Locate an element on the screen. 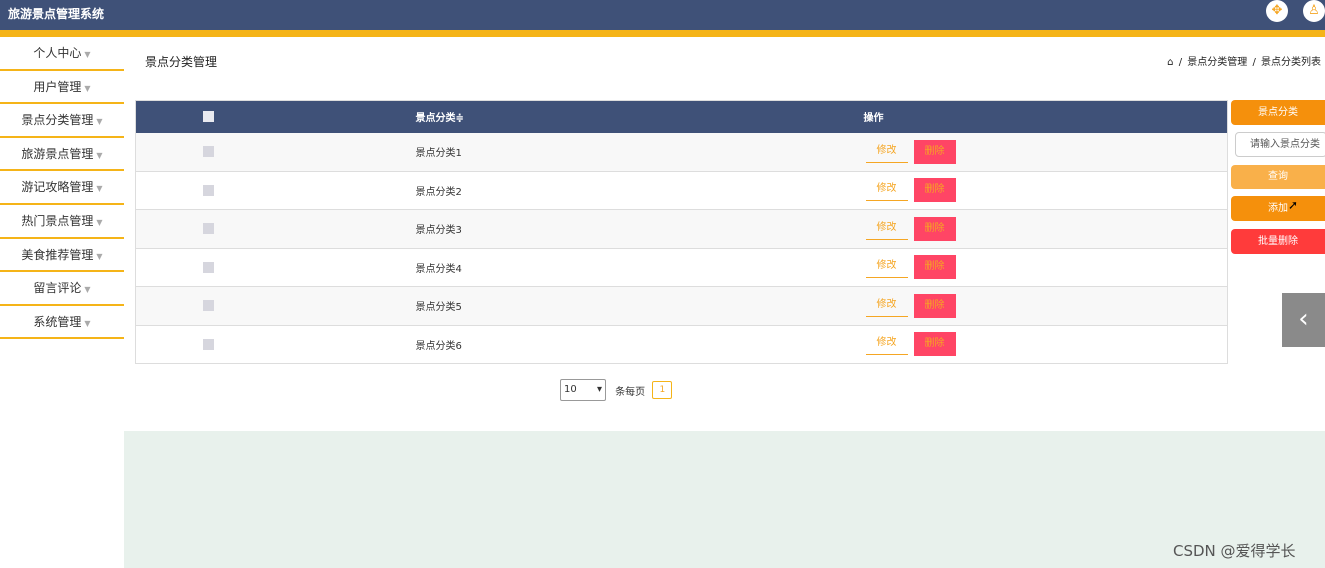 This screenshot has height=568, width=1325. sidebar-item-hot-attraction-management: 热门景点管理 ▼ is located at coordinates (62, 222).